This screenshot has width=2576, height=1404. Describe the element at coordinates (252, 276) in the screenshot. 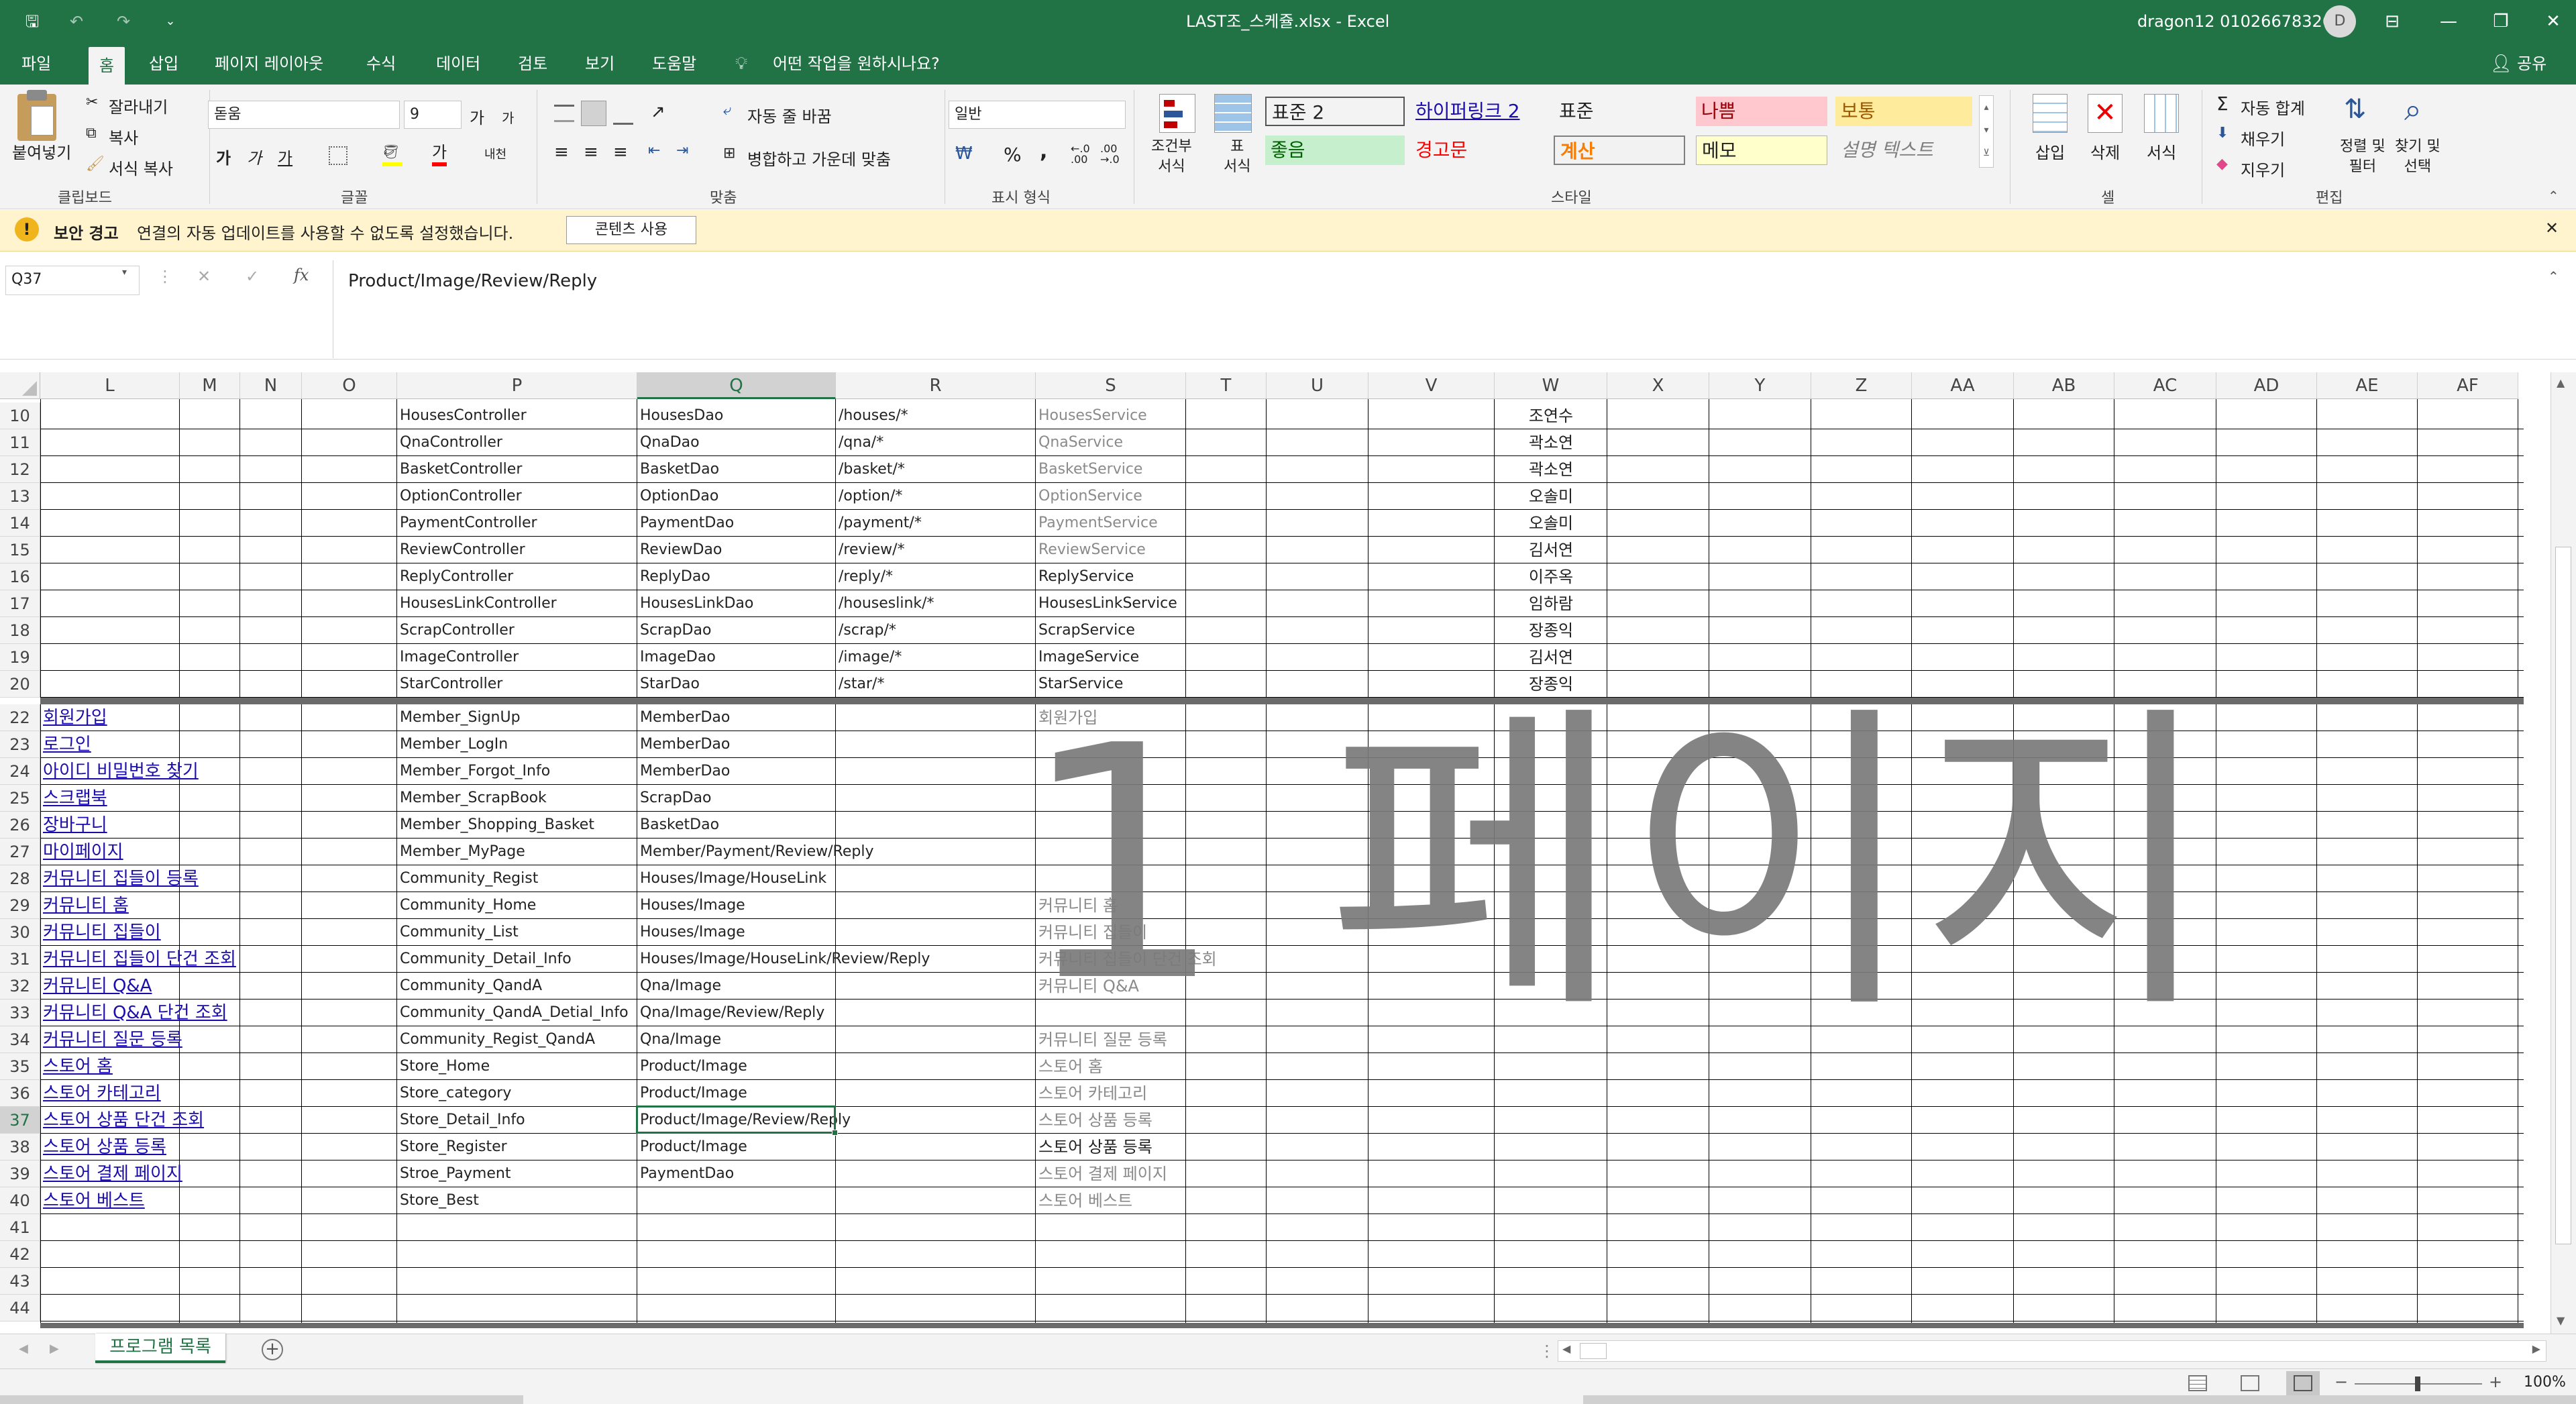

I see `enter-icon: ✓` at that location.